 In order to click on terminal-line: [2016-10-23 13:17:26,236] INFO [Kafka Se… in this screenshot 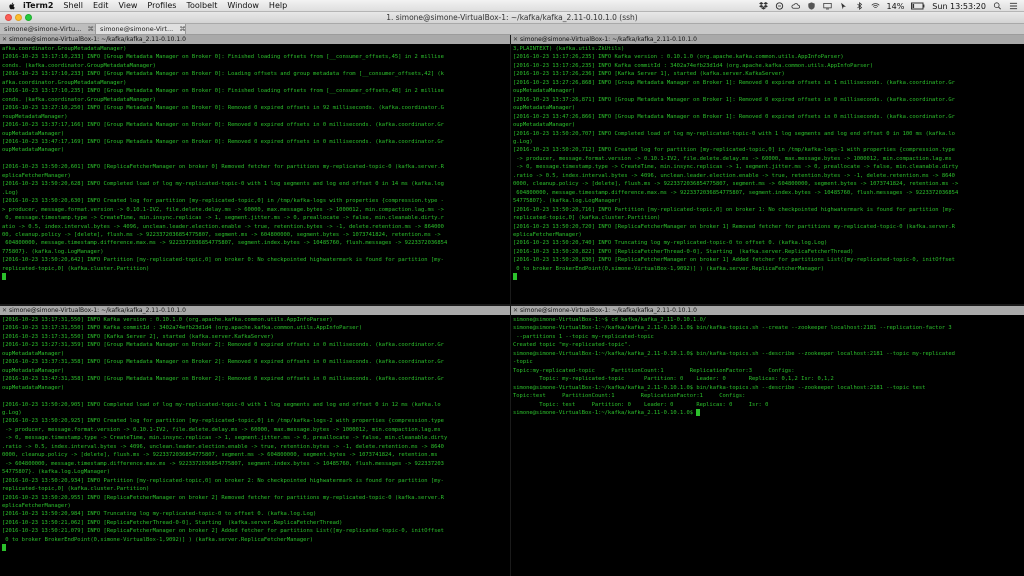, I will do `click(649, 74)`.